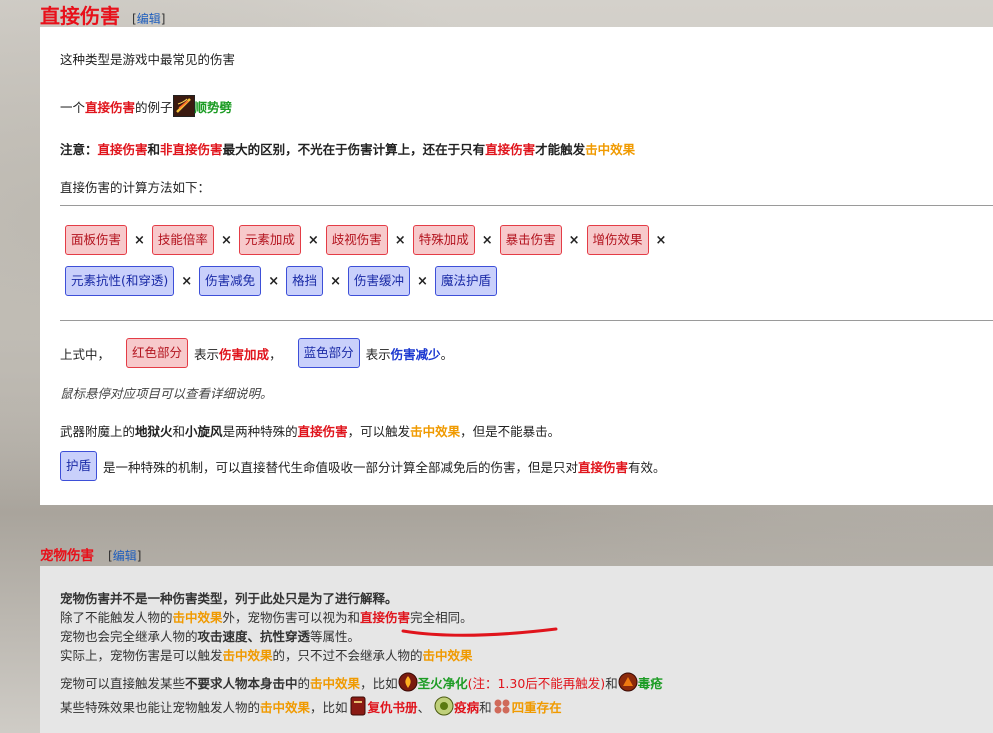 The height and width of the screenshot is (733, 993). I want to click on example-line: 一个 直接伤害 的例子 顺势劈, so click(146, 106).